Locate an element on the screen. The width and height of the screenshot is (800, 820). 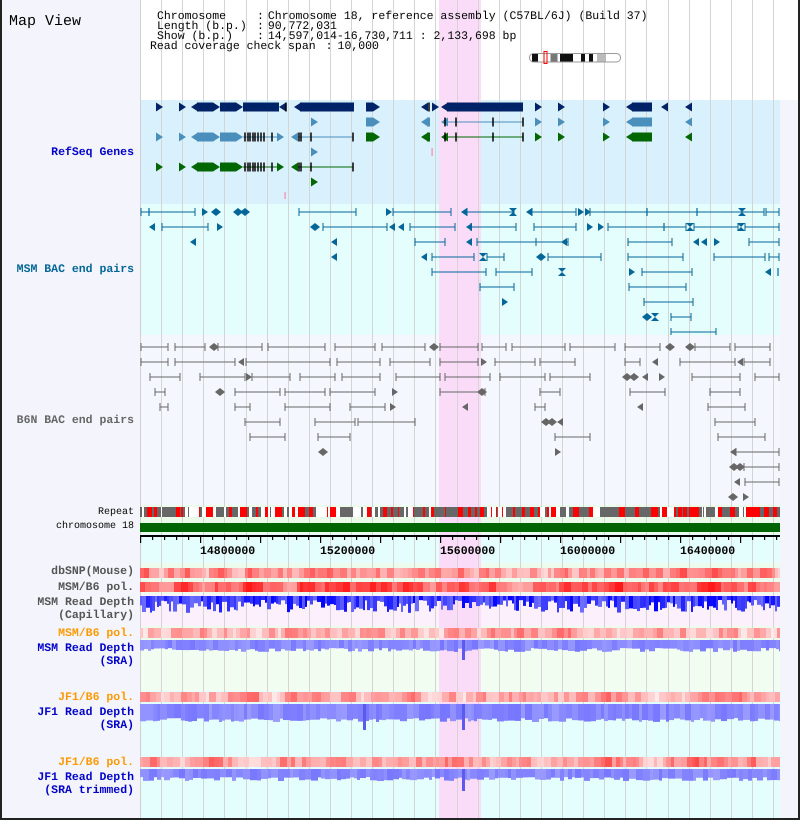
track-label: dbSNP(Mouse) is located at coordinates (92, 571).